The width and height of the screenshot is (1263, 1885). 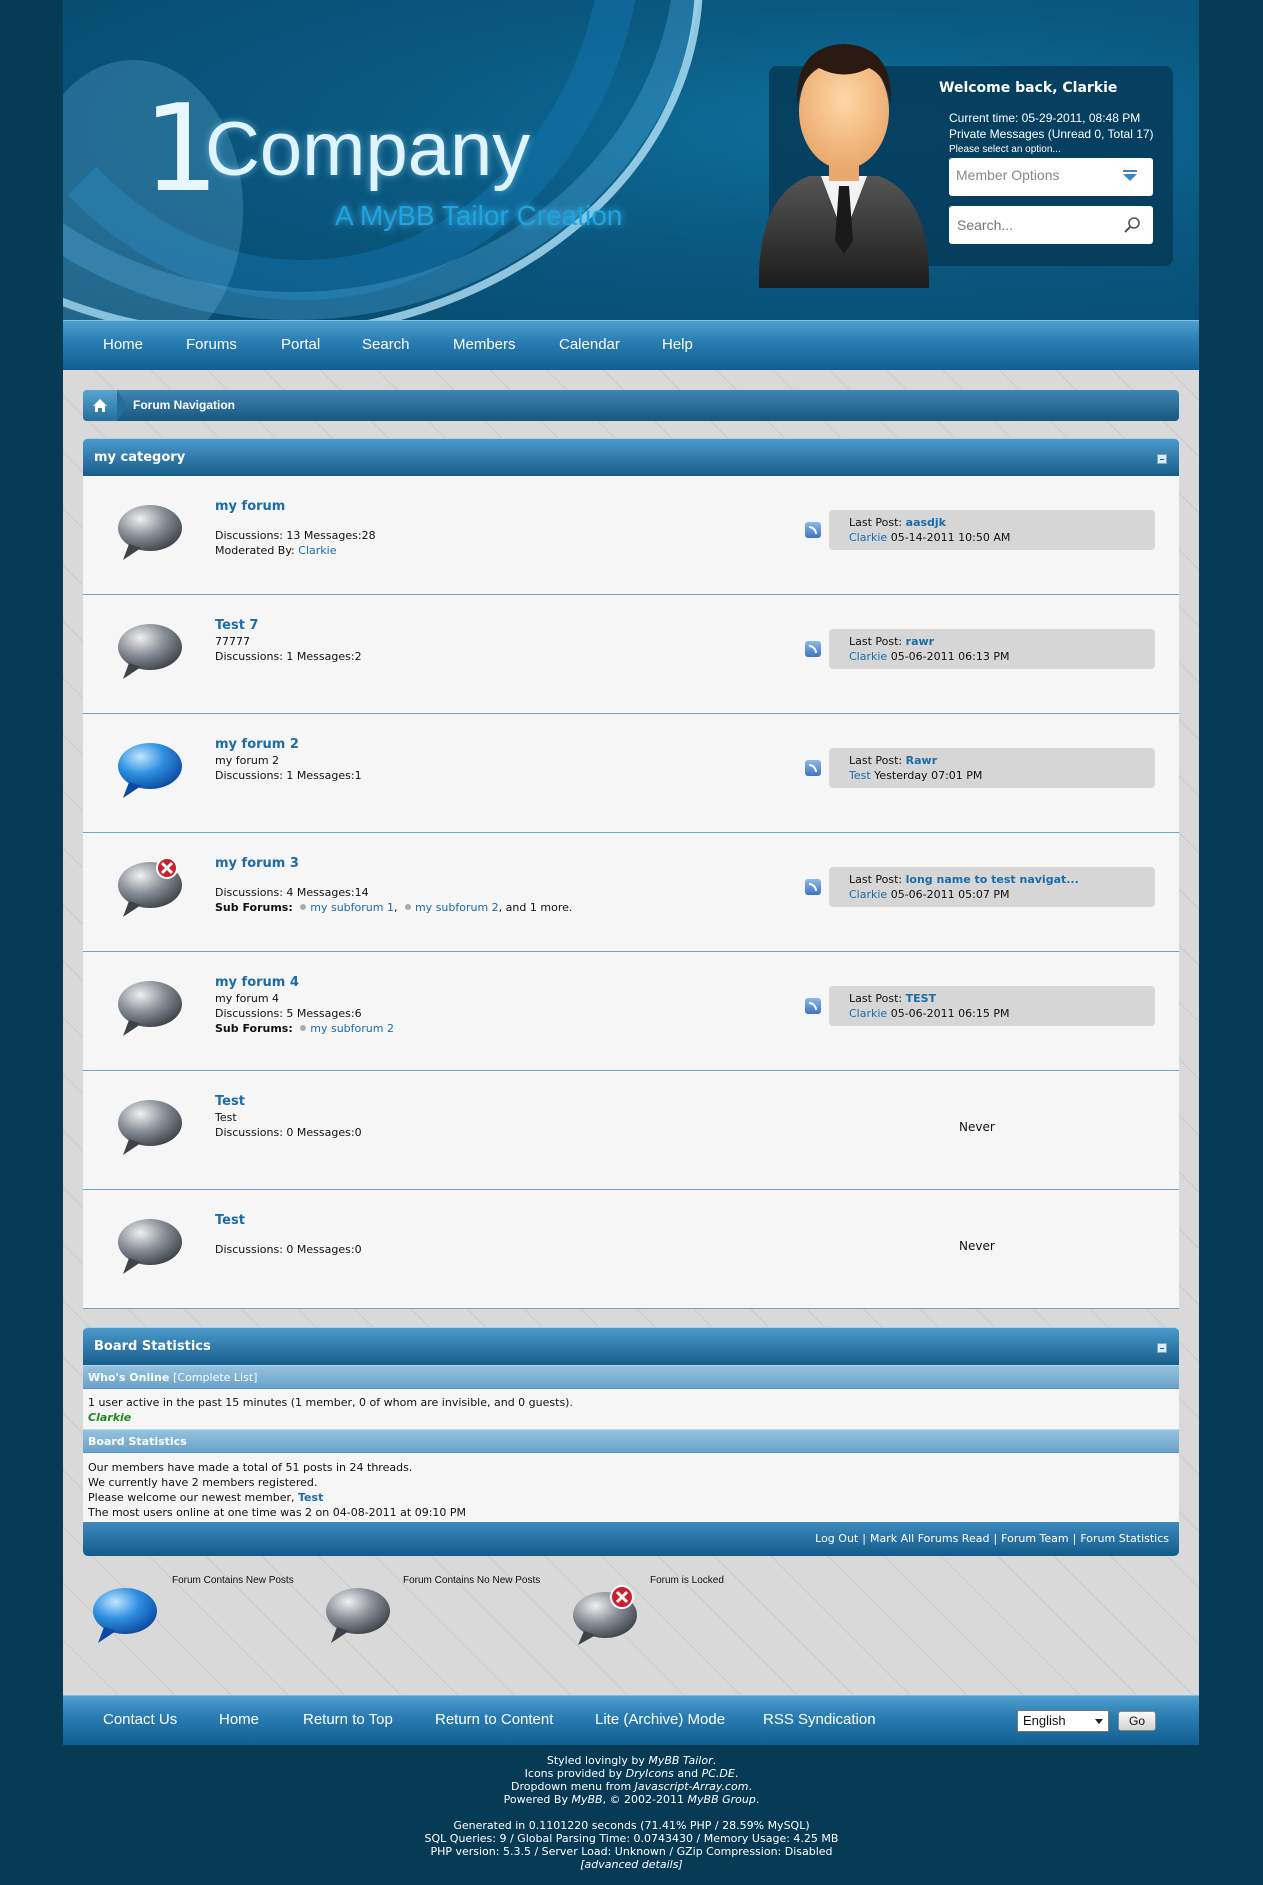 I want to click on no-new-posts-bubble-icon, so click(x=150, y=1127).